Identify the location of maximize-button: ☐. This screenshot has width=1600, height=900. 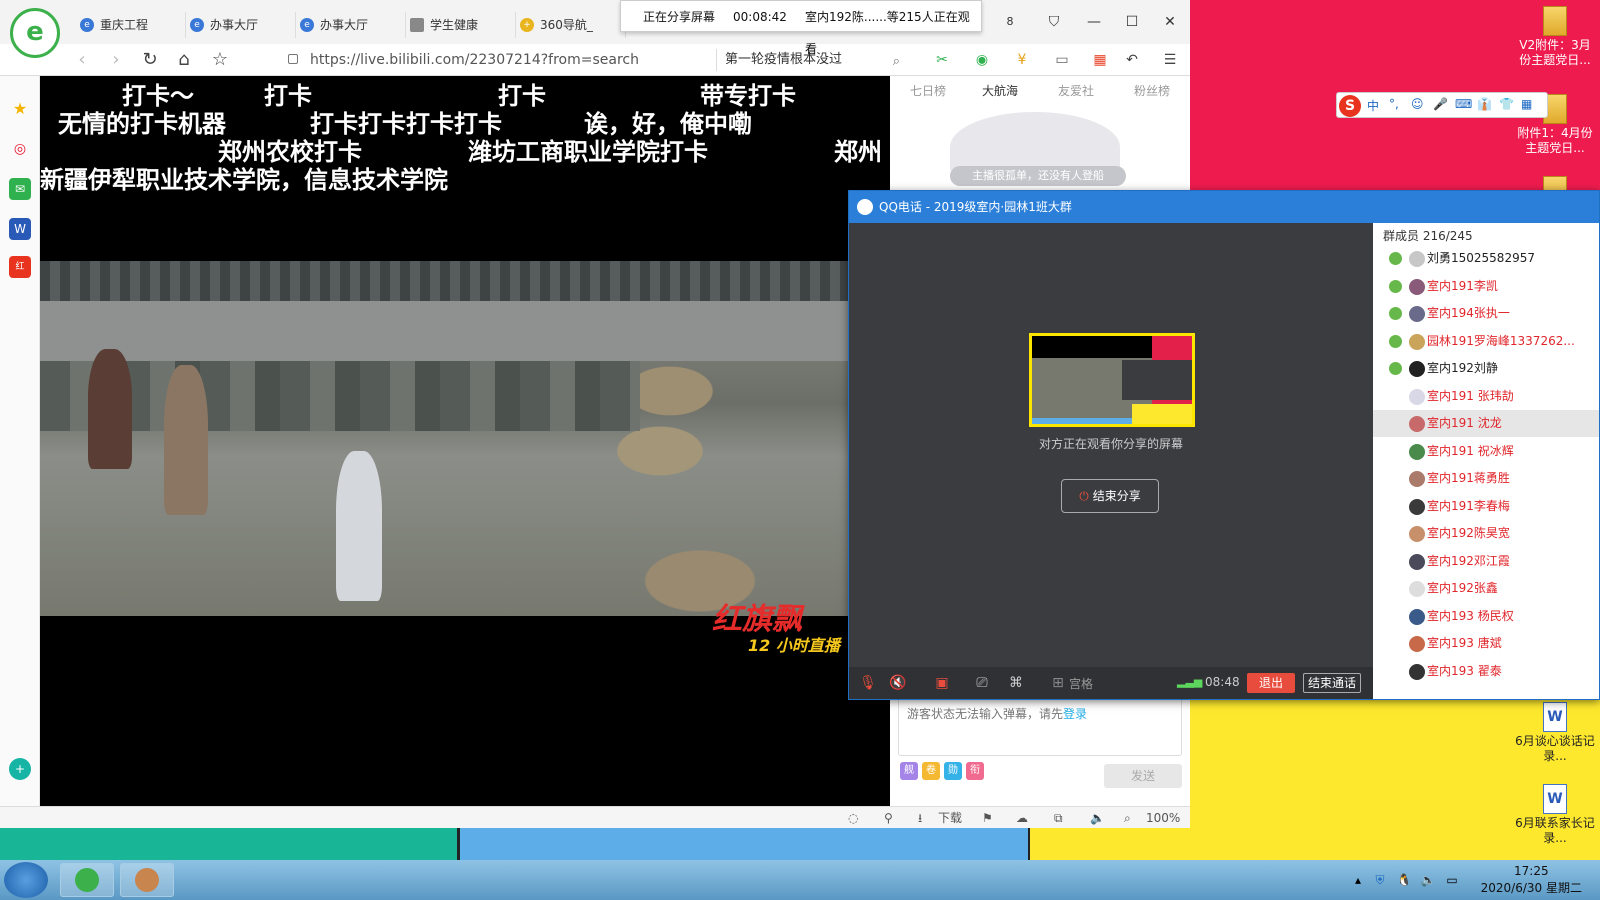
(1132, 22).